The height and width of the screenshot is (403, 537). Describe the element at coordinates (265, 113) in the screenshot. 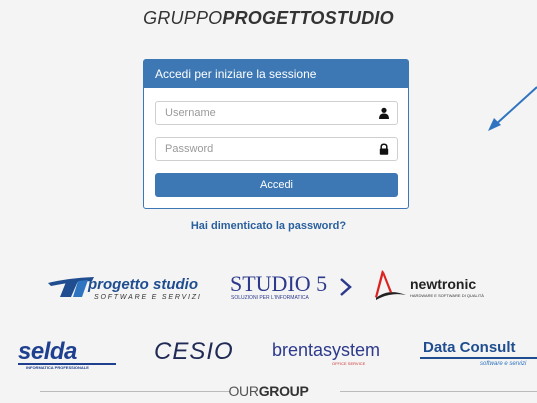

I see `username-input` at that location.